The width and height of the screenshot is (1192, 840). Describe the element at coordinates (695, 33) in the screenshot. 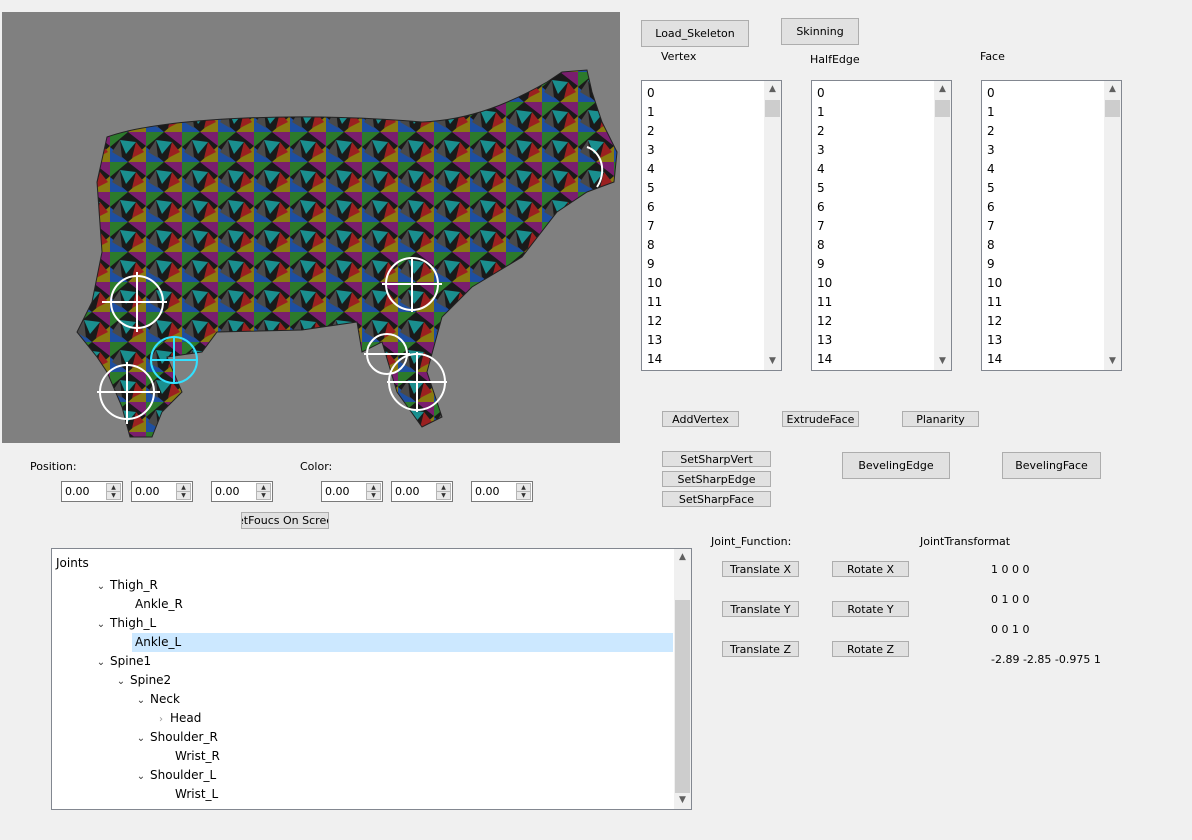

I see `load-skeleton-button: Load_Skeleton` at that location.